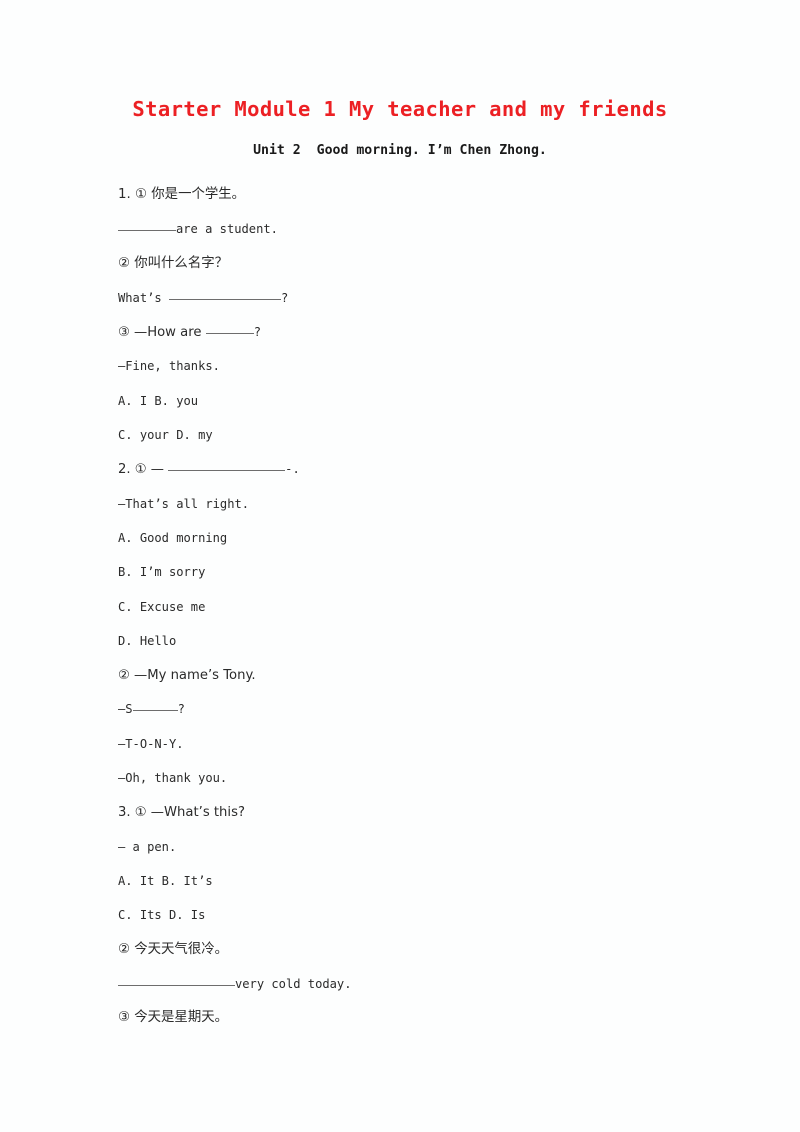 The image size is (800, 1132). Describe the element at coordinates (165, 435) in the screenshot. I see `option-line: C. your D. my` at that location.